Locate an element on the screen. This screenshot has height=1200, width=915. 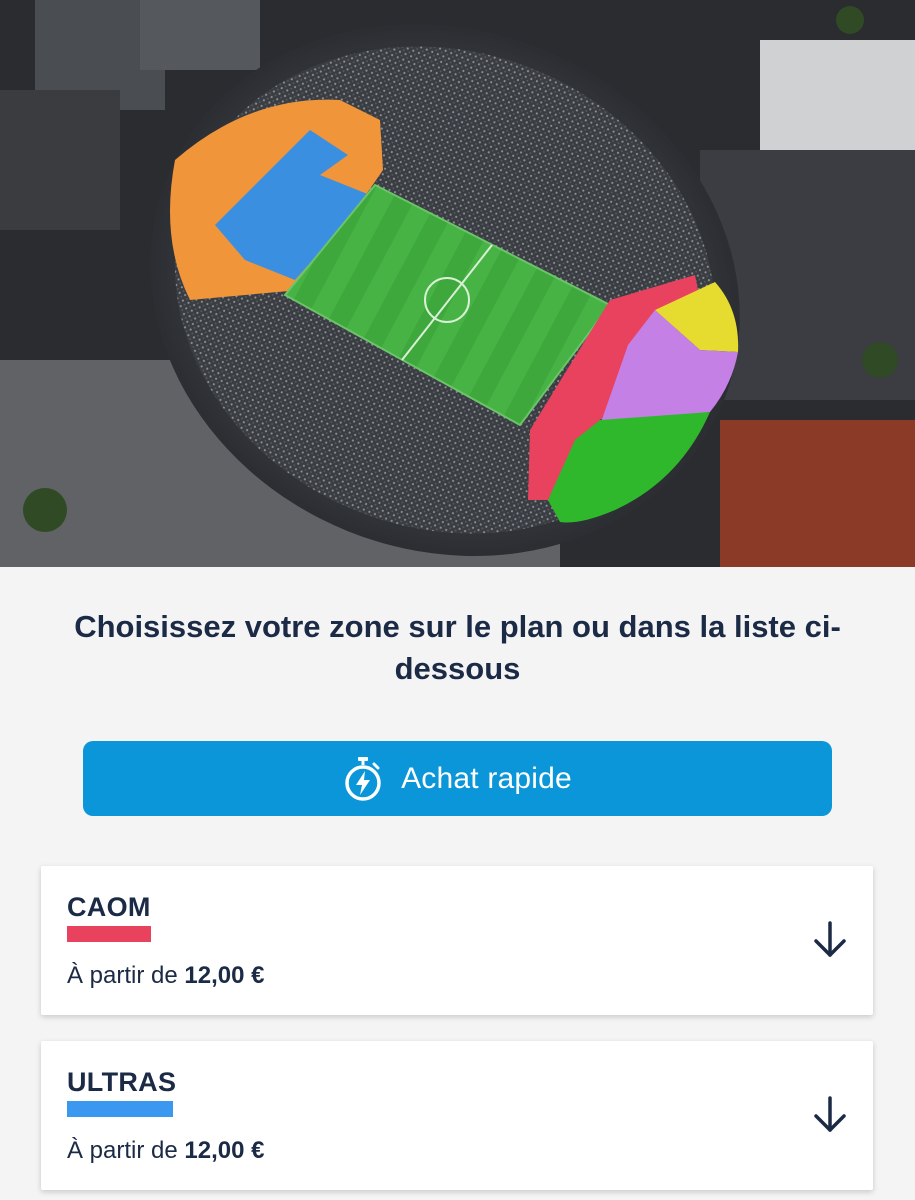
zone-card-ultras: ULTRAS À partir de 12,00 € is located at coordinates (457, 1115).